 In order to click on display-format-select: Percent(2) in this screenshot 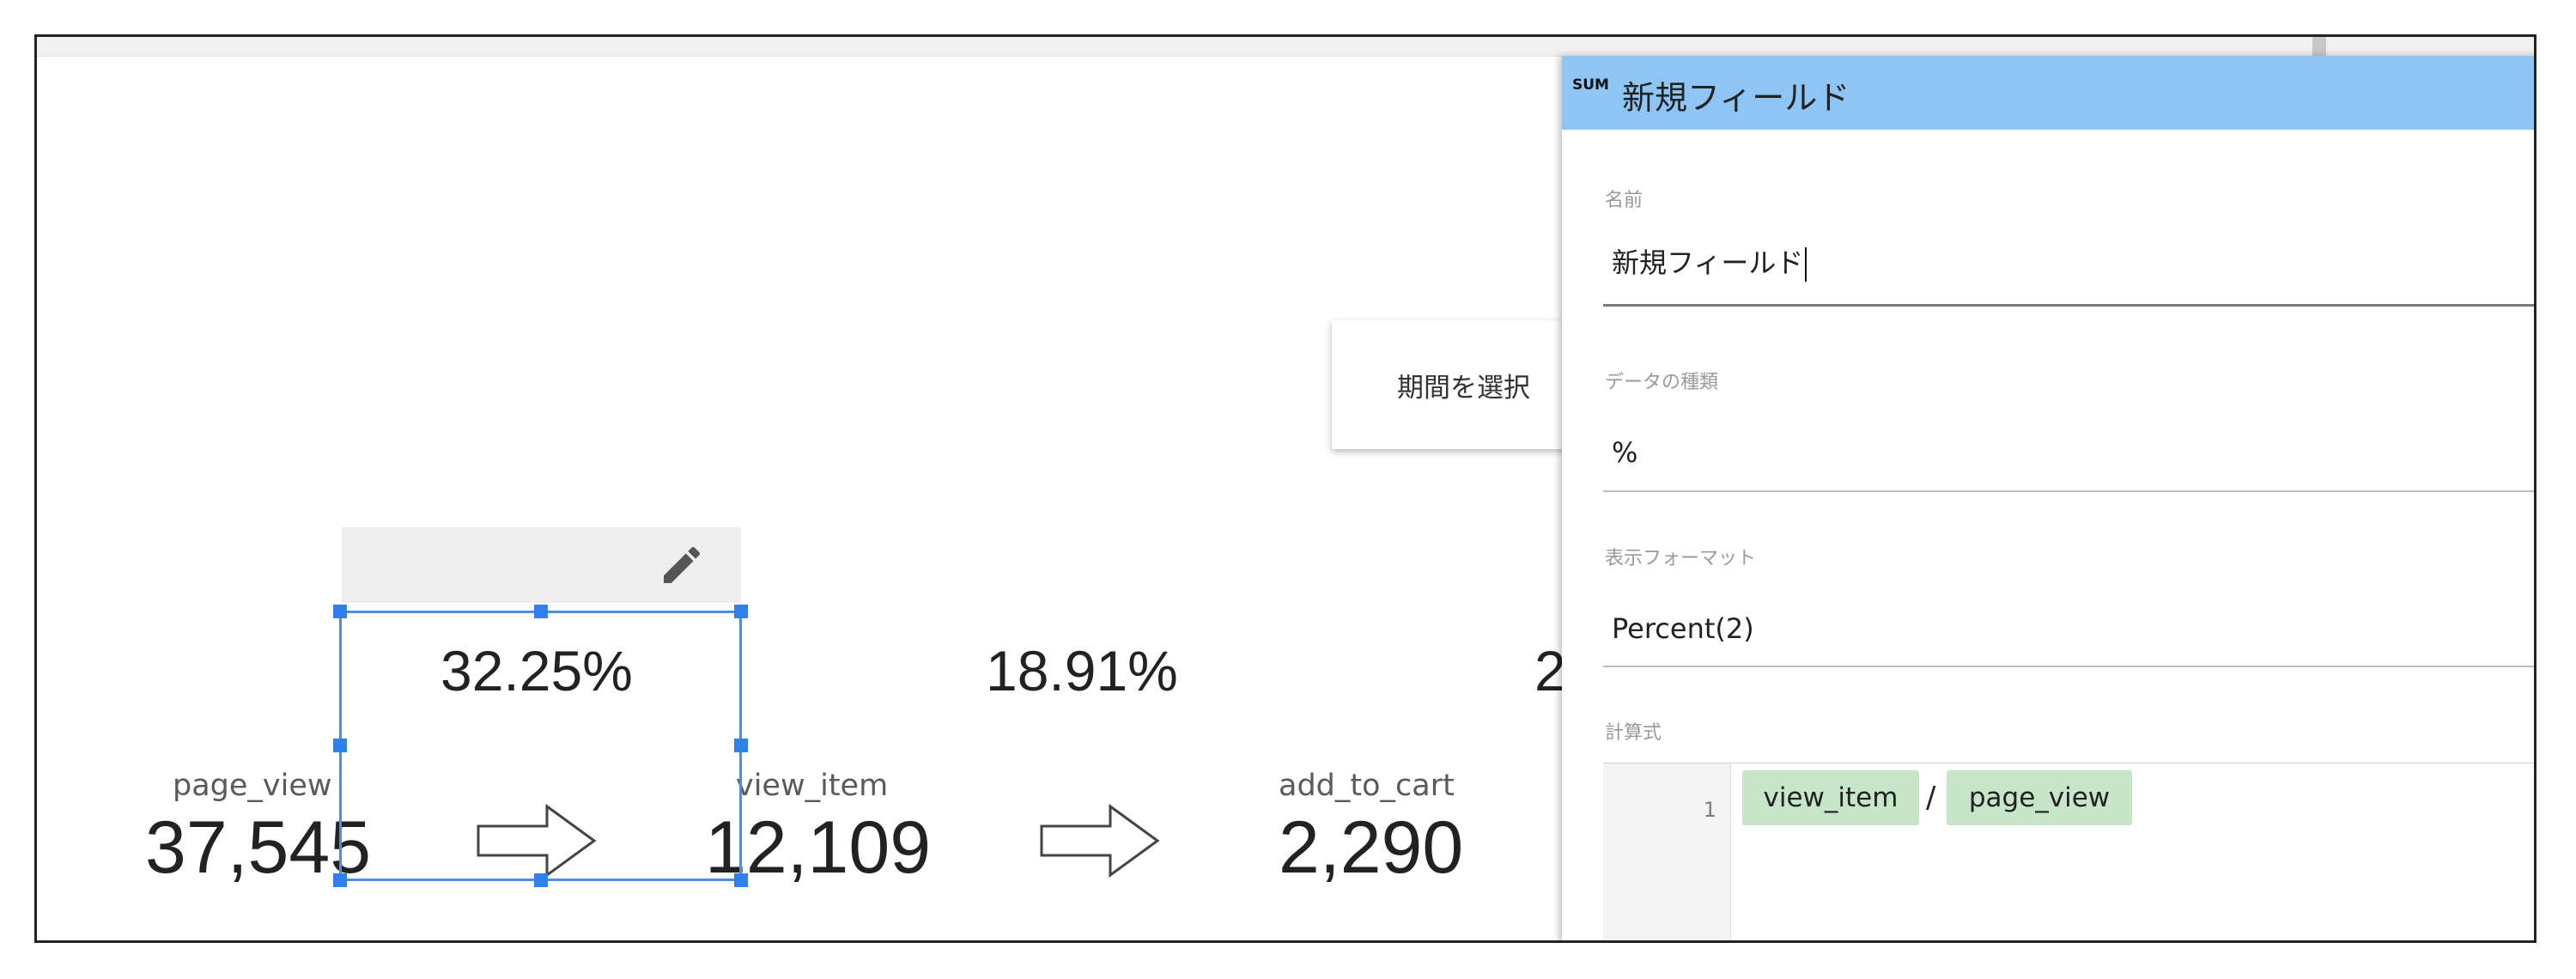, I will do `click(1683, 628)`.